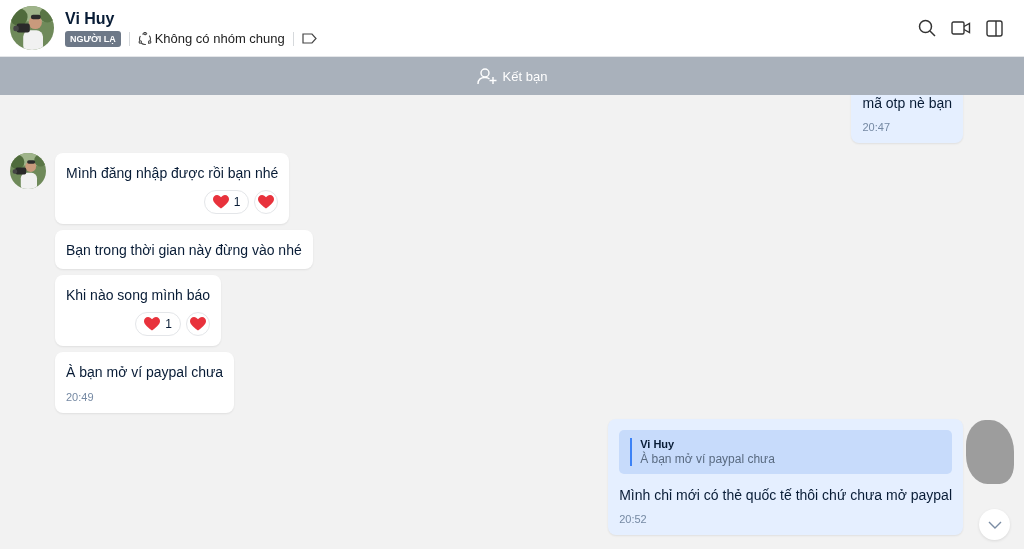  I want to click on message-time: 20:52, so click(633, 519).